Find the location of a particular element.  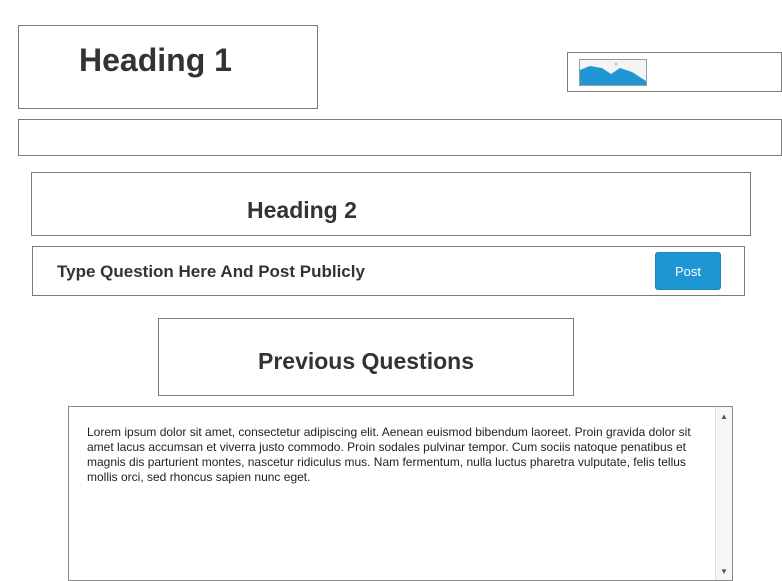

image-icon is located at coordinates (613, 72).